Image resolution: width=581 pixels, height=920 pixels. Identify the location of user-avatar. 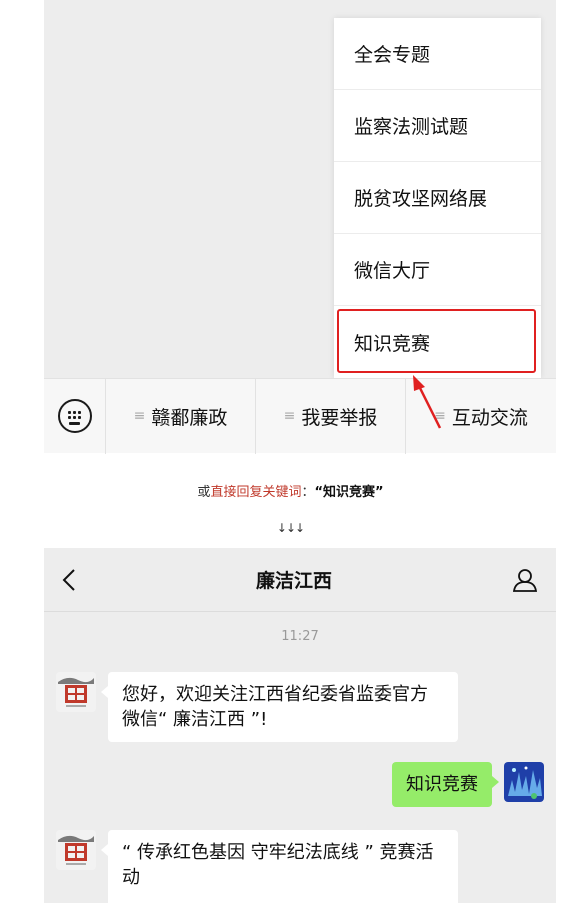
(524, 782).